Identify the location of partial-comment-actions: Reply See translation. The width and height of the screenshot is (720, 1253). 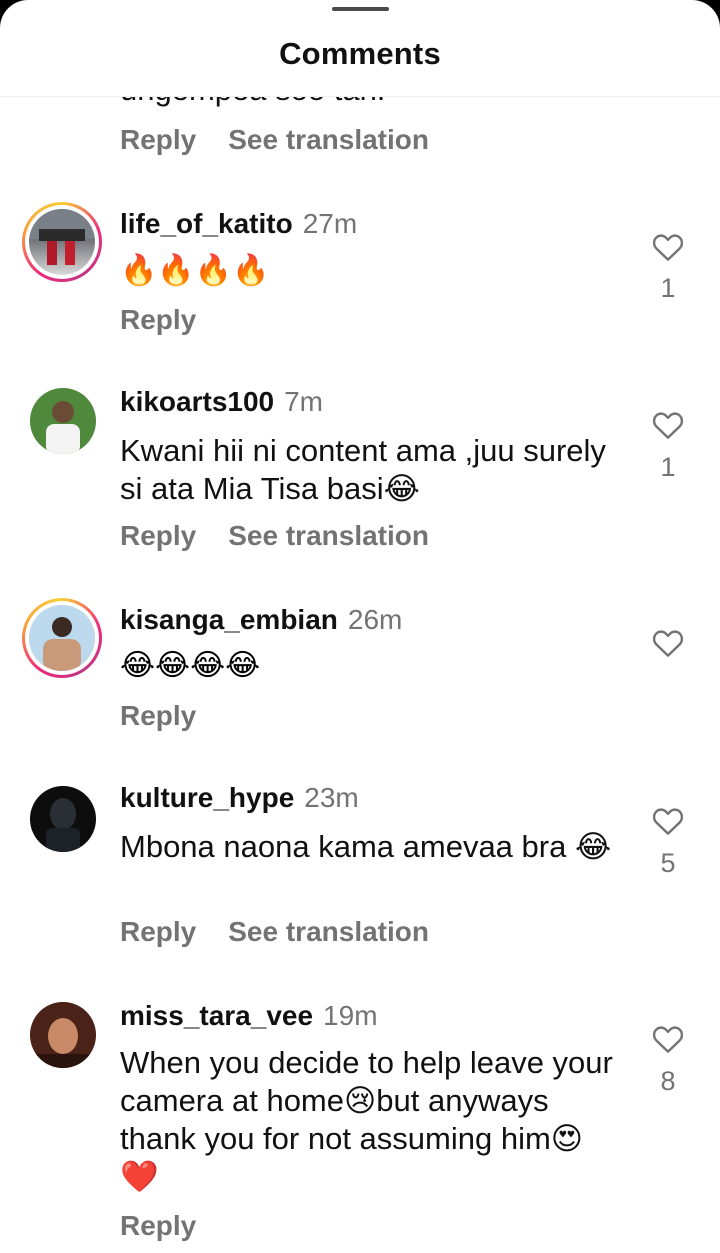
(274, 140).